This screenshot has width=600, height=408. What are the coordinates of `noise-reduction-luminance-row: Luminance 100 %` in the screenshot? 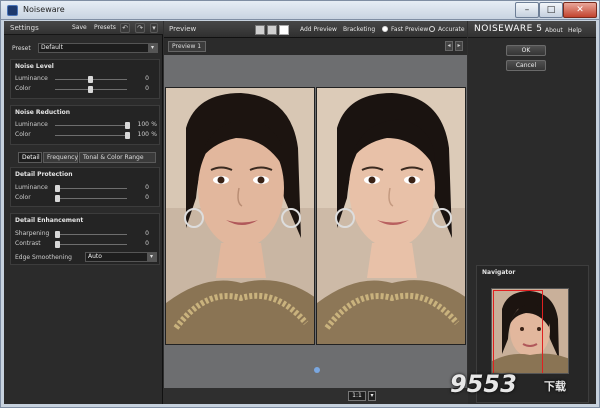 It's located at (86, 125).